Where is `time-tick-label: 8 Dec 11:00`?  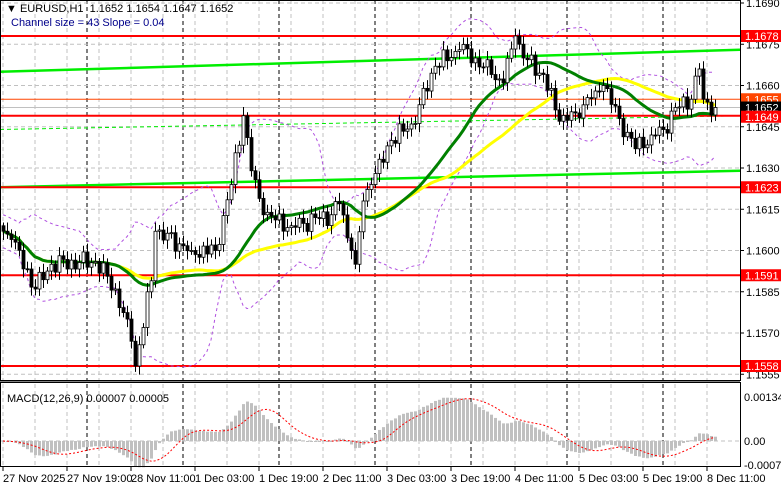 time-tick-label: 8 Dec 11:00 is located at coordinates (736, 479).